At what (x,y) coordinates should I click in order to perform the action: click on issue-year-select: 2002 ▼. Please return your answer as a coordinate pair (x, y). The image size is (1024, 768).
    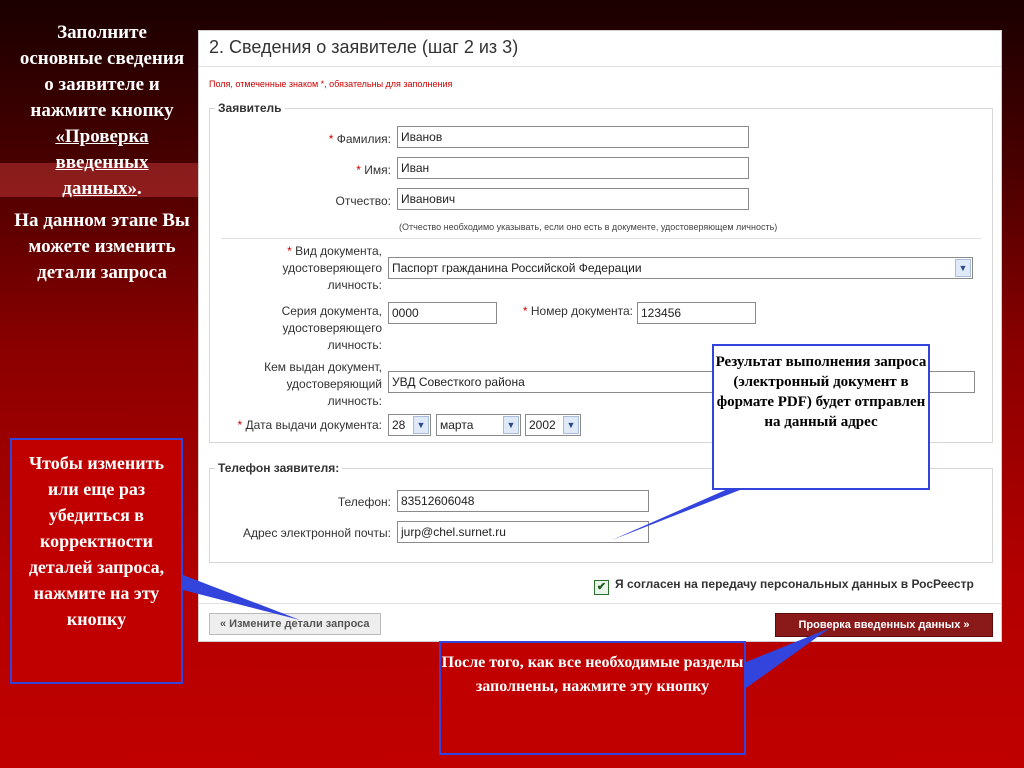
    Looking at the image, I should click on (553, 425).